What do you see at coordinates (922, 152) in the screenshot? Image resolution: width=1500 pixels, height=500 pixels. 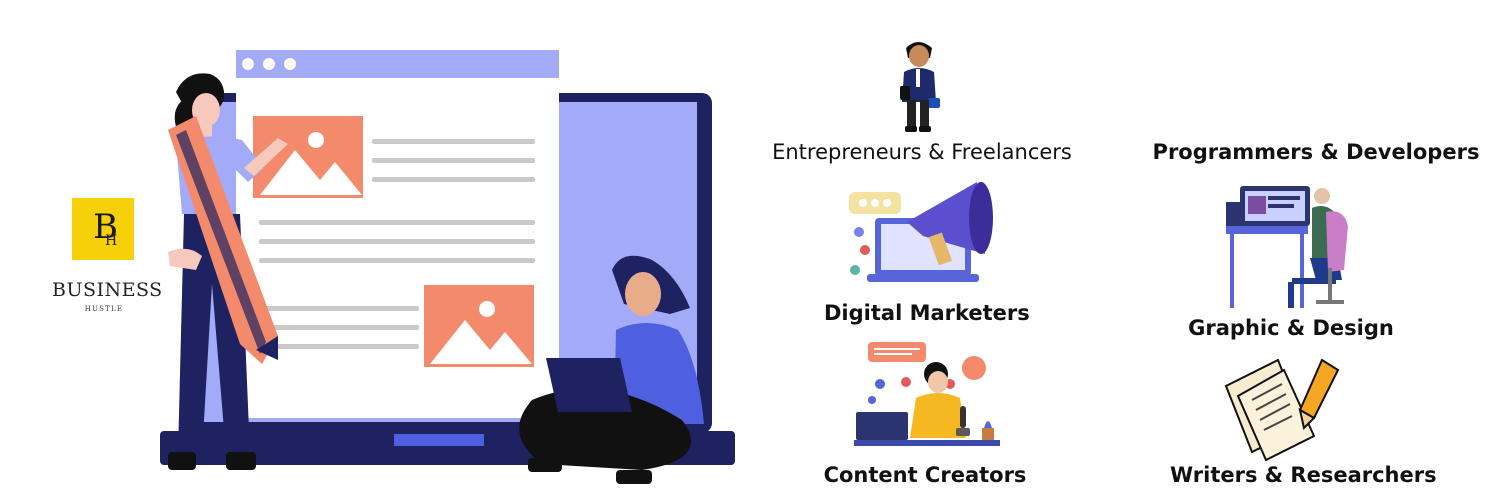 I see `audience-label-entrepreneurs: Entrepreneurs & Freelancers` at bounding box center [922, 152].